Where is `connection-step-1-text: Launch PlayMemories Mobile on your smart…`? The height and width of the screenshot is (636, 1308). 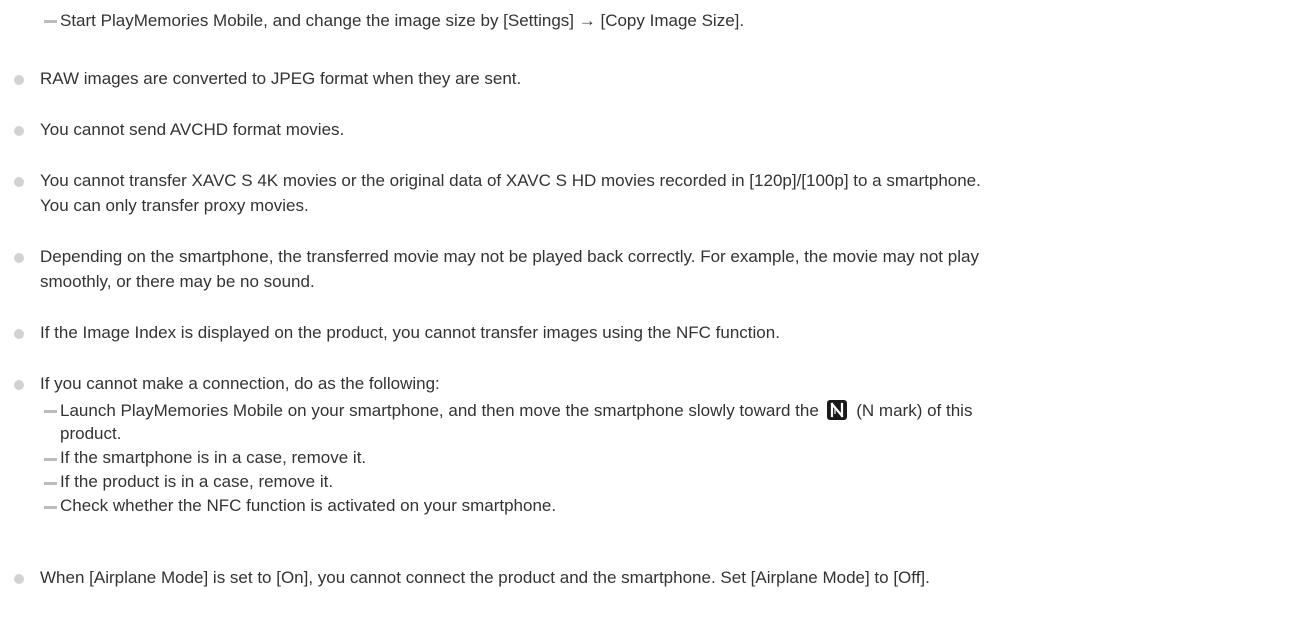
connection-step-1-text: Launch PlayMemories Mobile on your smart… is located at coordinates (439, 410).